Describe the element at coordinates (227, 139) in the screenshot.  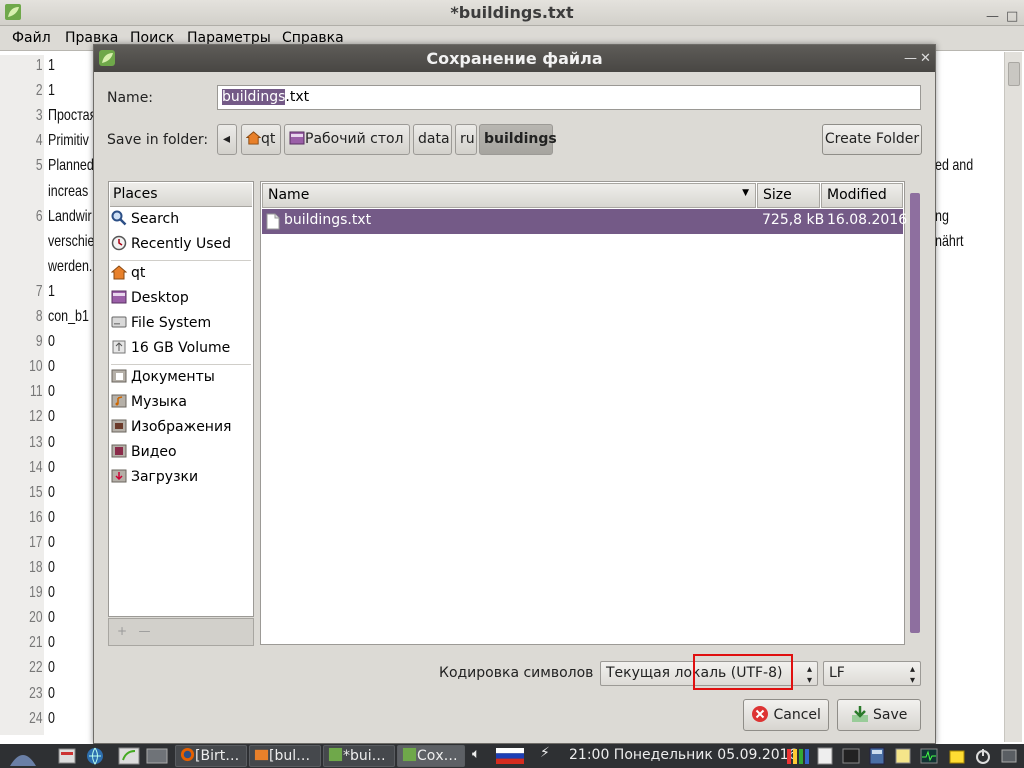
I see `breadcrumb-back-arrow: ◂` at that location.